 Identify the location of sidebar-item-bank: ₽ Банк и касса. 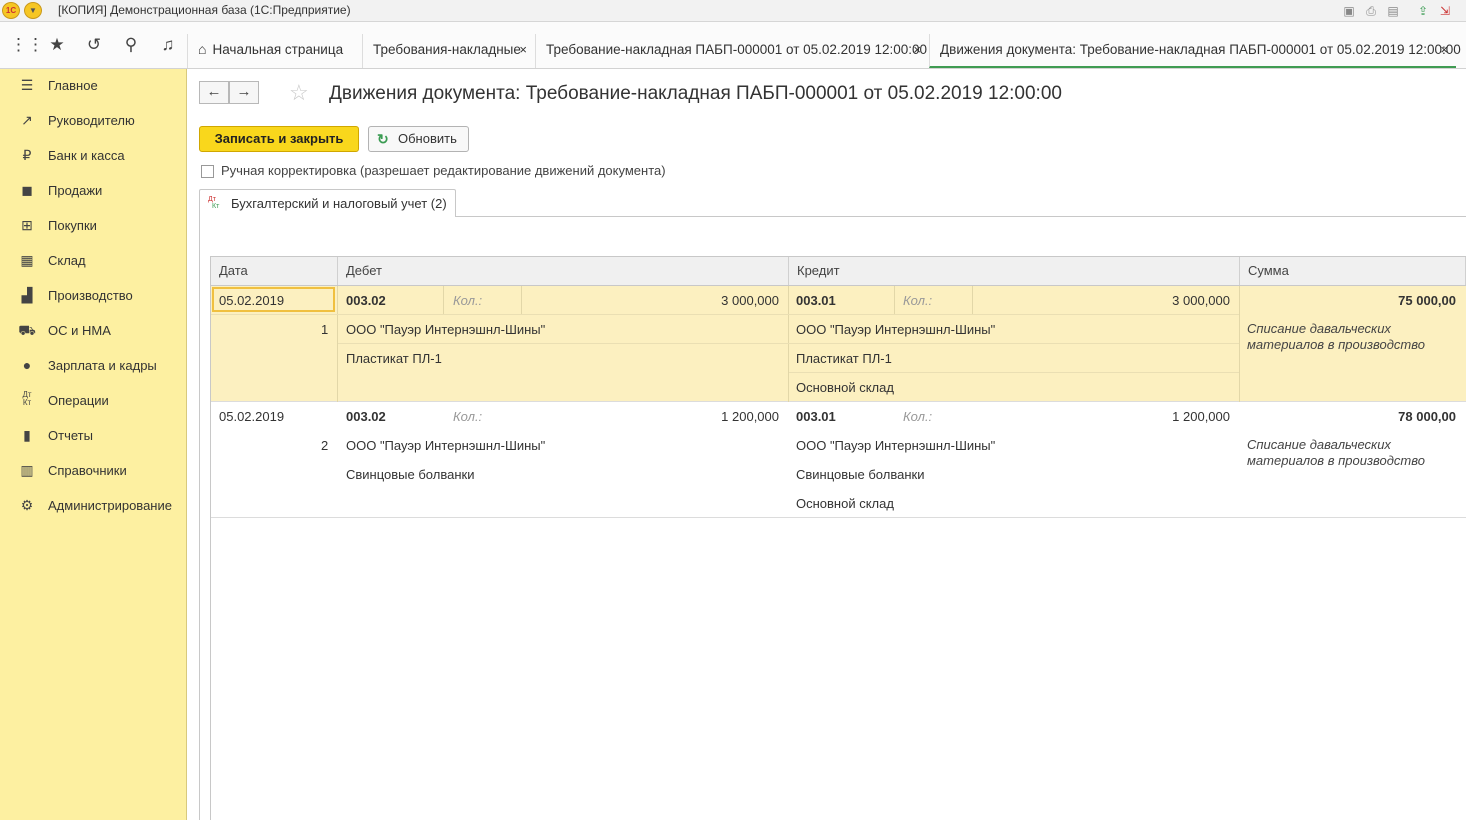
(93, 156).